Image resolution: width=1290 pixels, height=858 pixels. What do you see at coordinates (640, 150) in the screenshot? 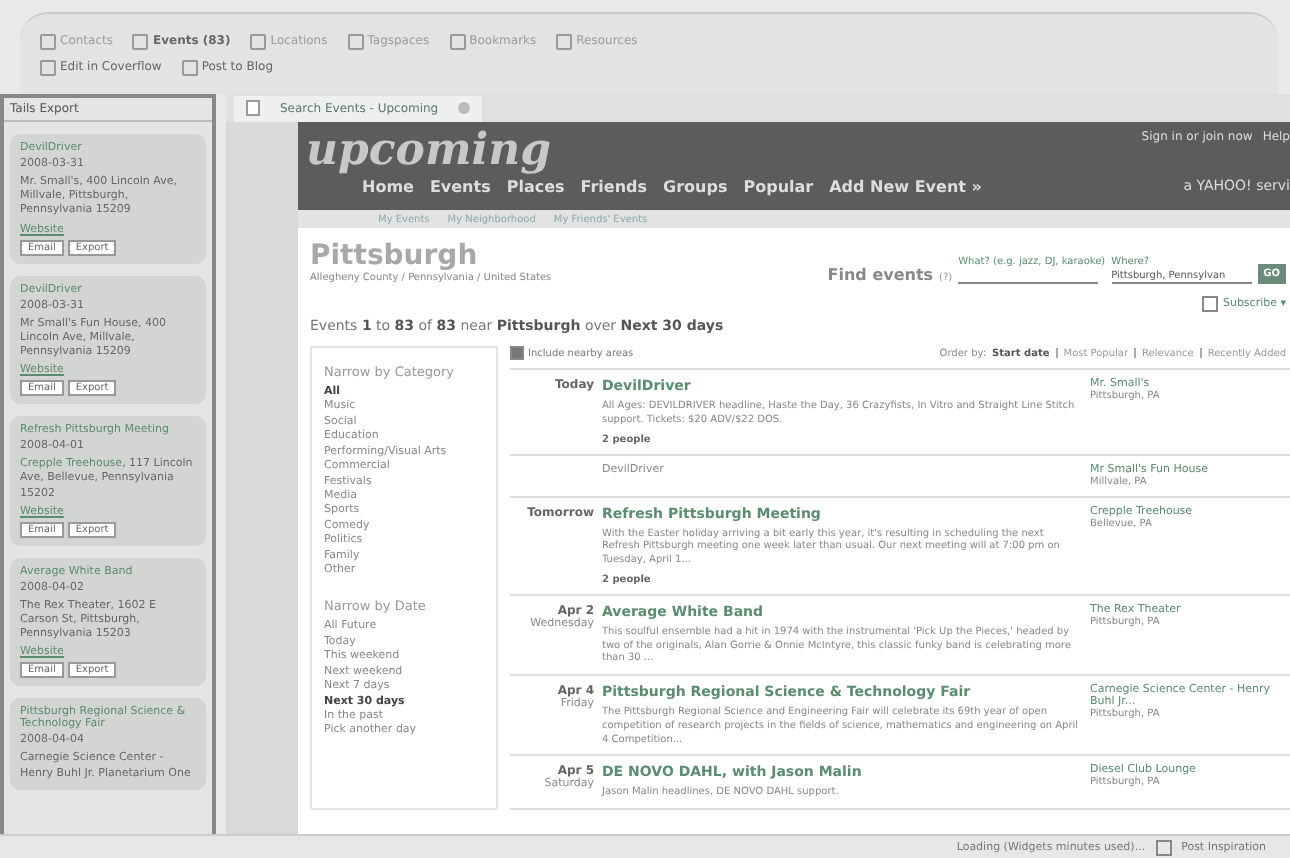
I see `site-logo: upcoming` at bounding box center [640, 150].